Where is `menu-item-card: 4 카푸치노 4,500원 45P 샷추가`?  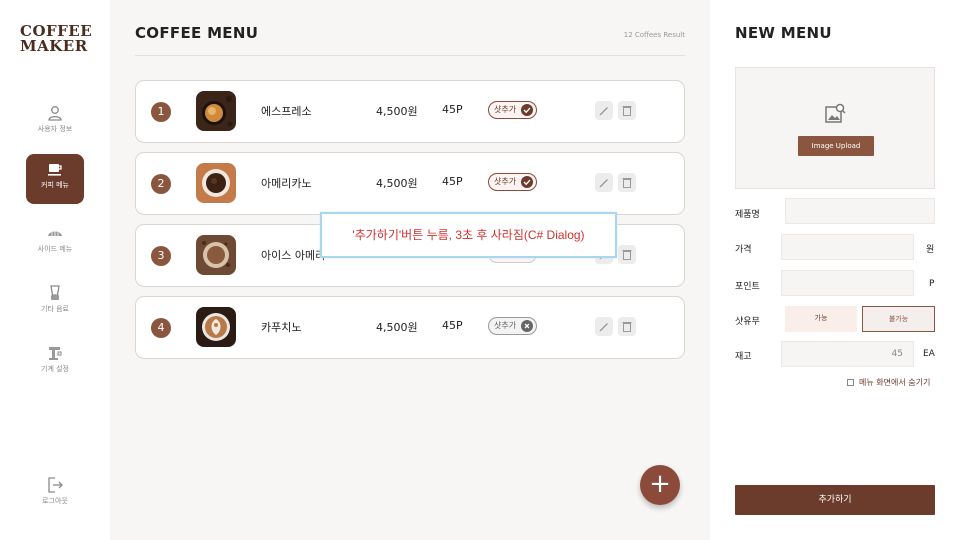 menu-item-card: 4 카푸치노 4,500원 45P 샷추가 is located at coordinates (410, 327).